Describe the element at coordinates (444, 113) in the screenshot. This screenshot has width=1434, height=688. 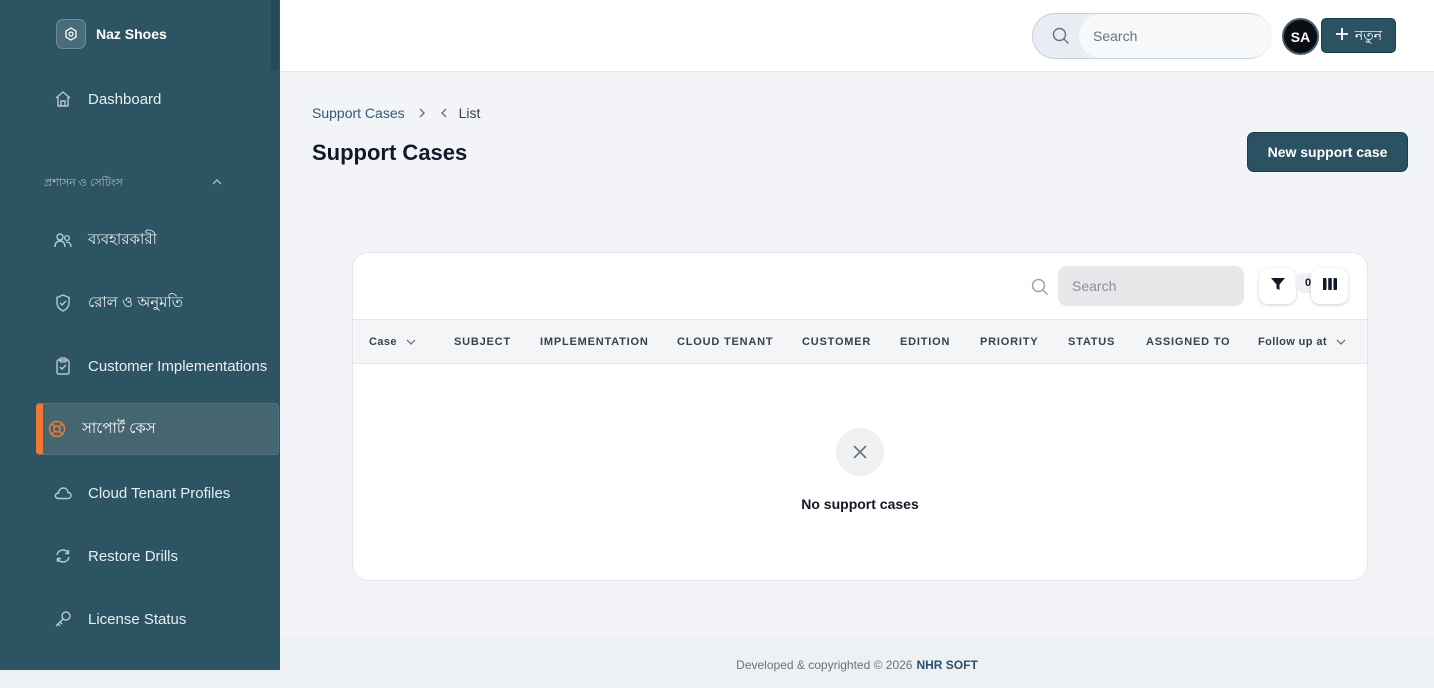
I see `chevron-left-icon` at that location.